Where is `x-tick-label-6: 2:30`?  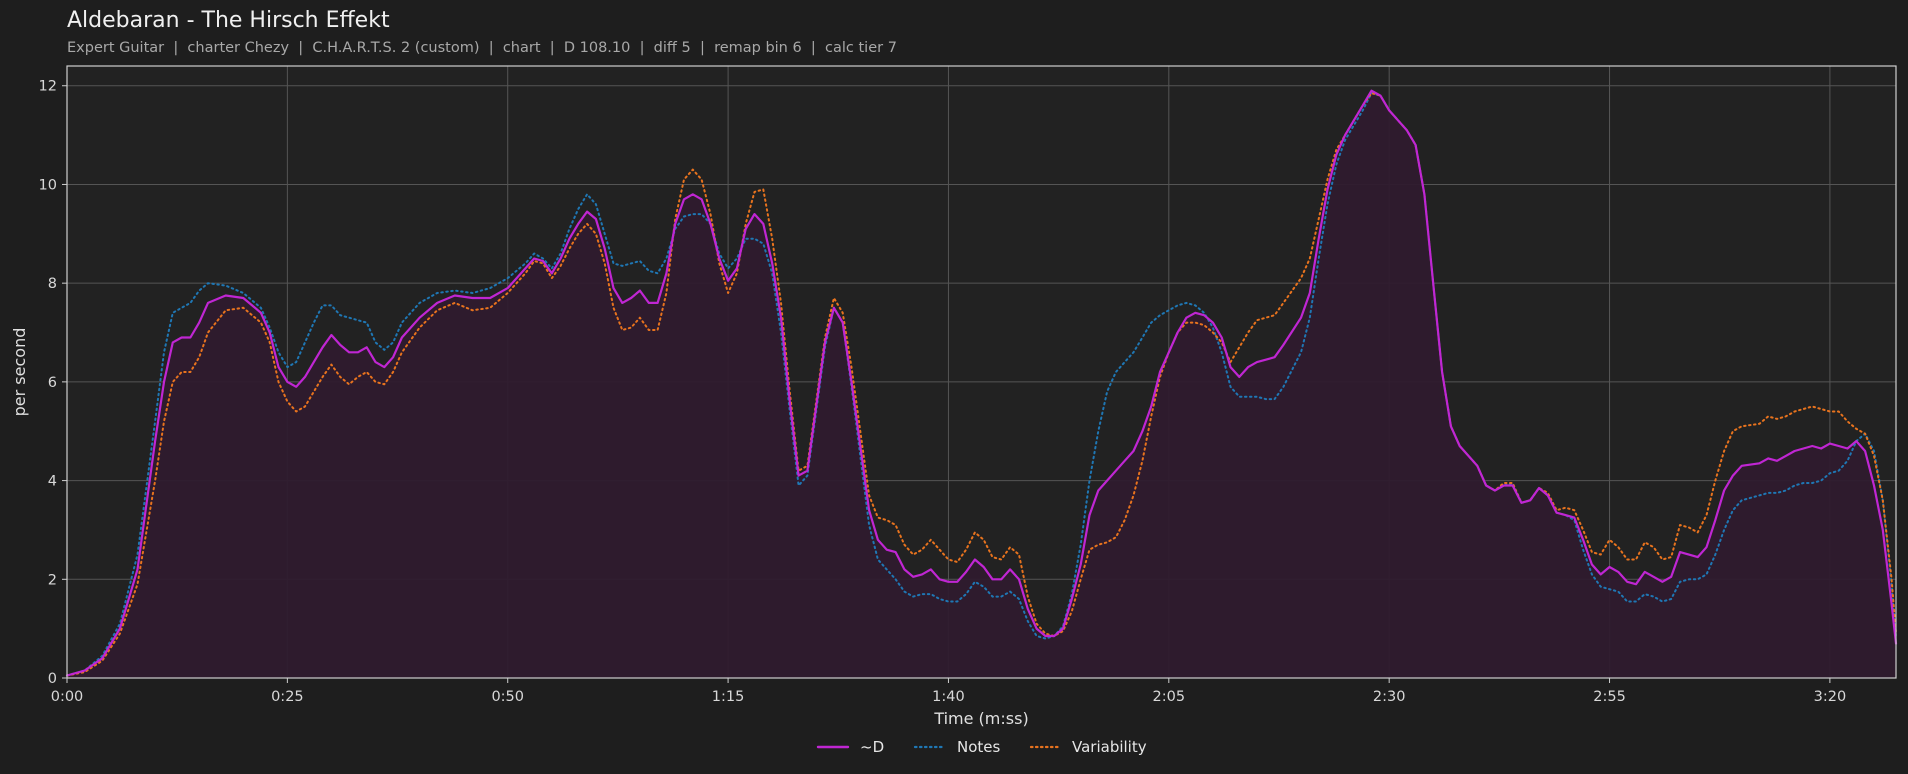
x-tick-label-6: 2:30 is located at coordinates (1389, 697).